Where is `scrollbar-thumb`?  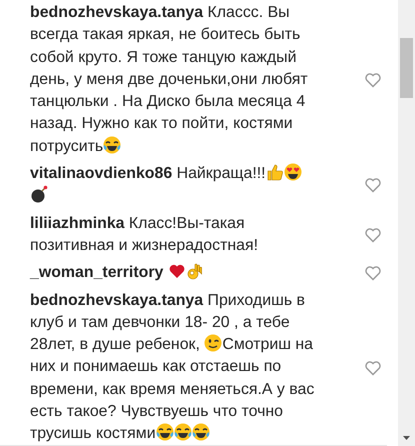 scrollbar-thumb is located at coordinates (406, 68).